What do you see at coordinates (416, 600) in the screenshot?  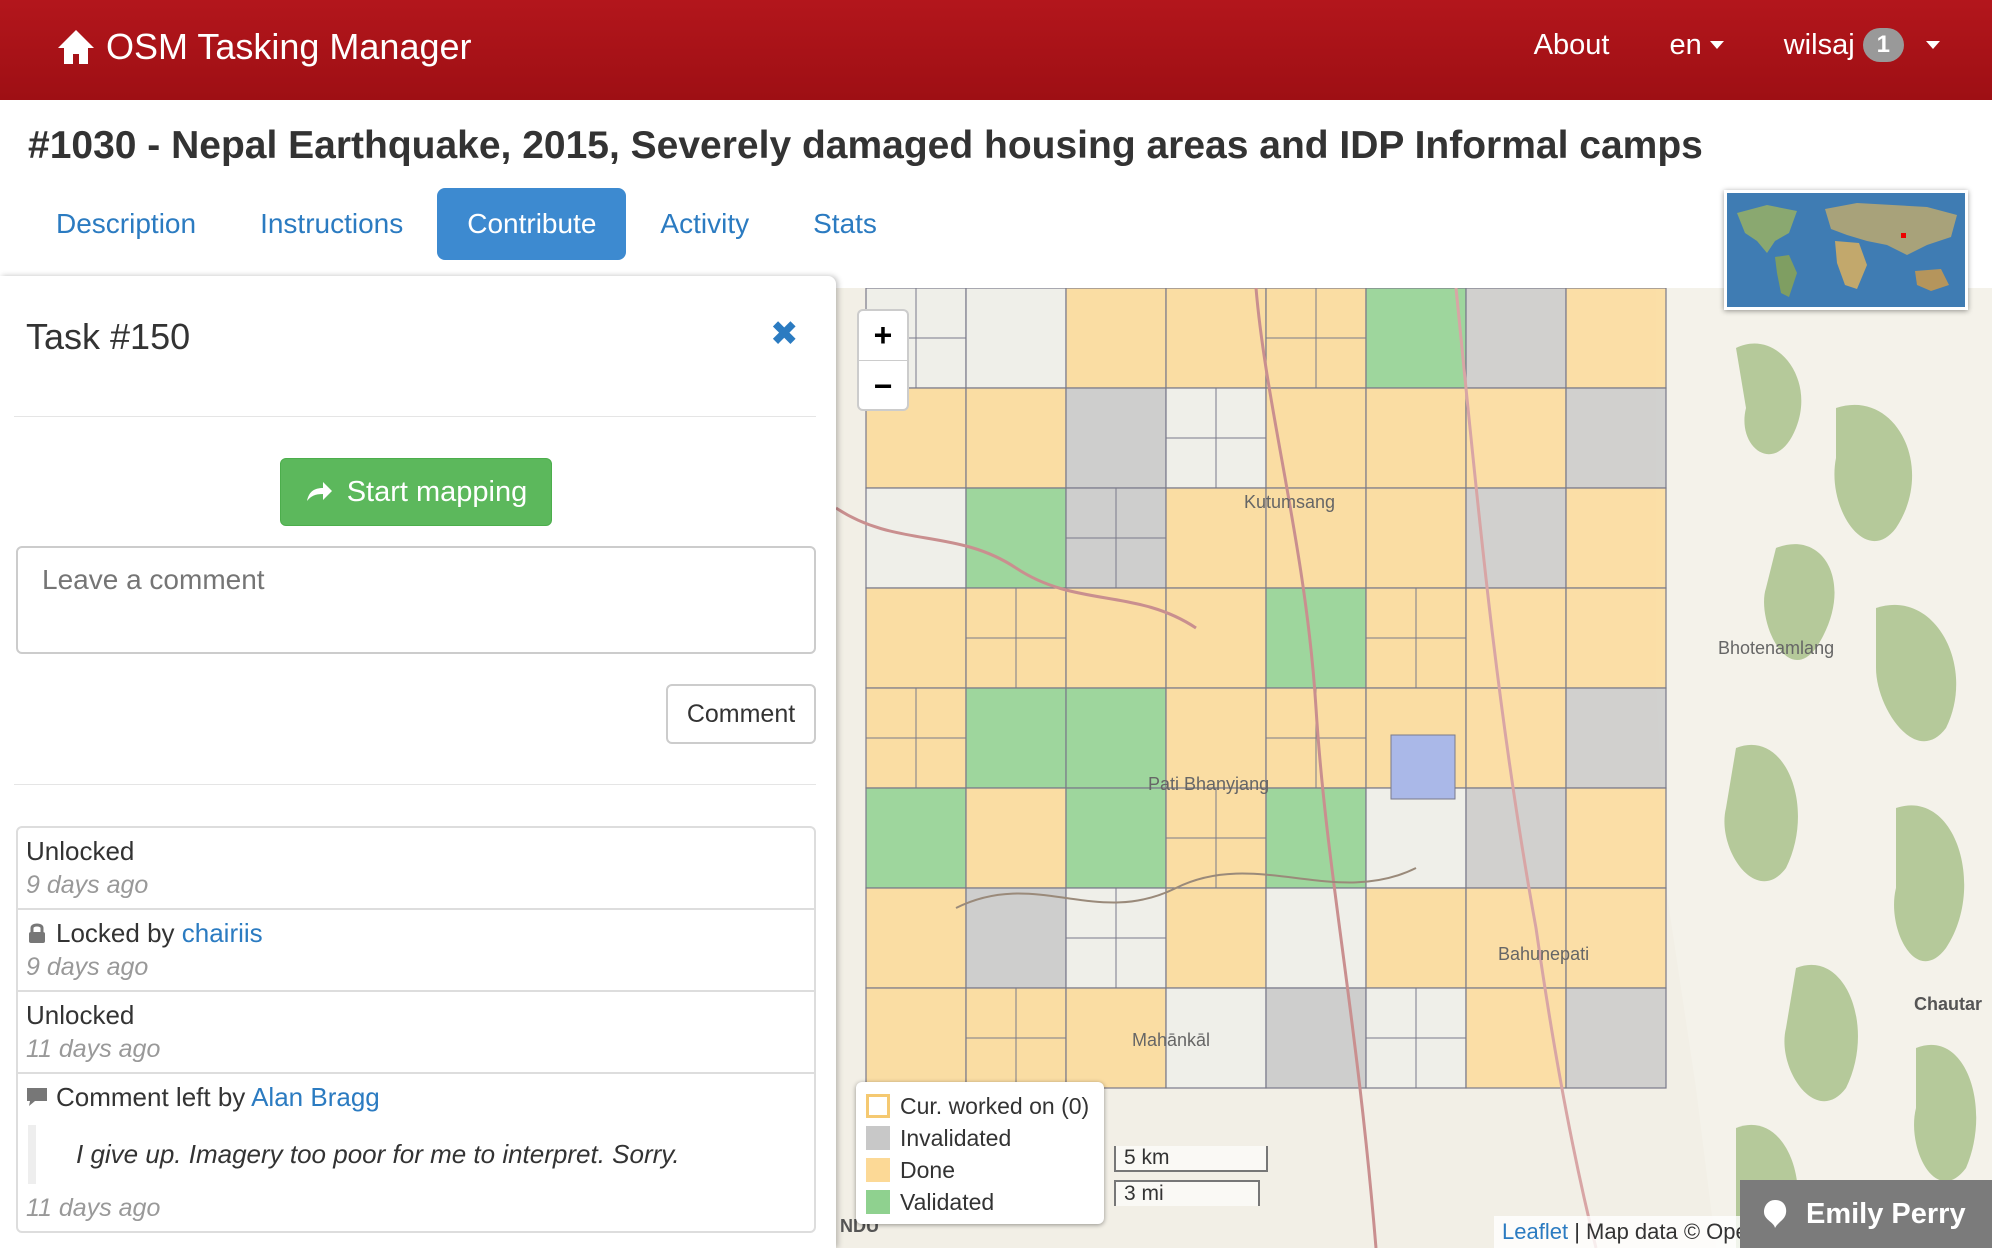 I see `comment-textarea` at bounding box center [416, 600].